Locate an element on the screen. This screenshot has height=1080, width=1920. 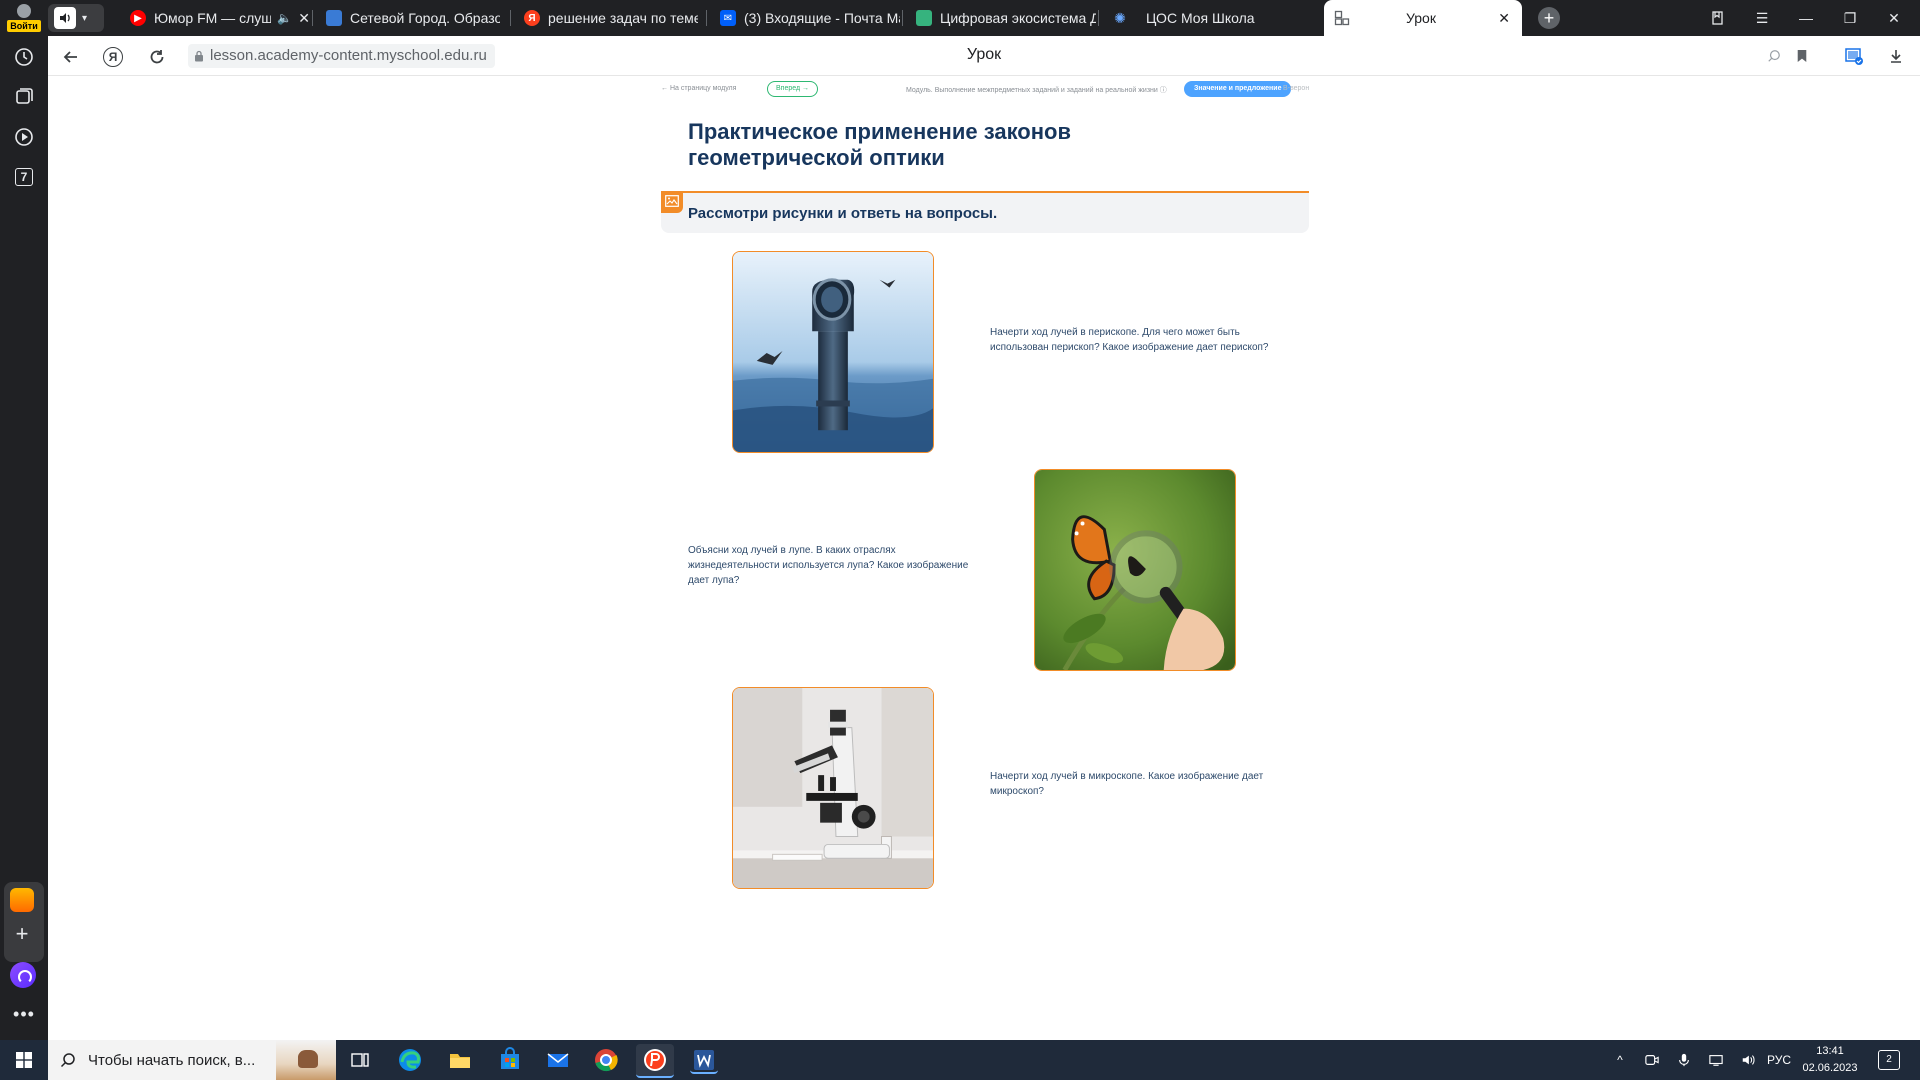
reload-icon is located at coordinates (157, 57).